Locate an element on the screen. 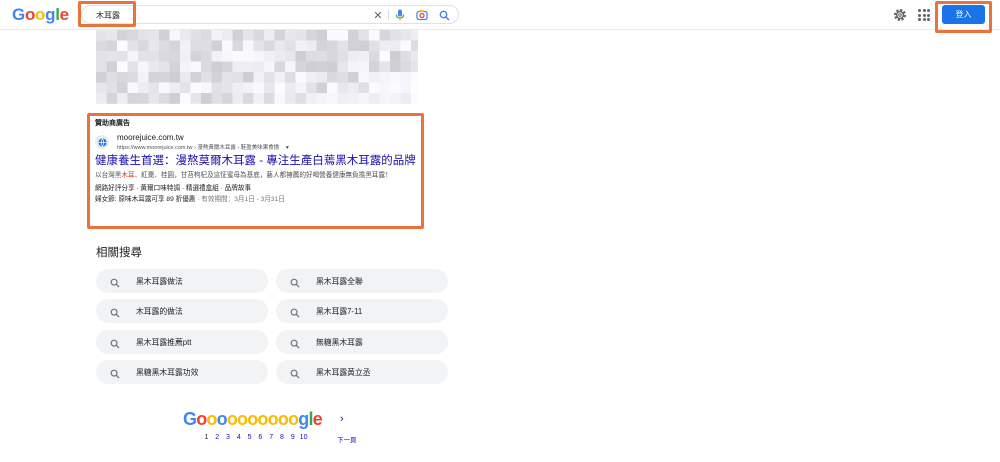 The width and height of the screenshot is (1000, 462). page-number-link: 5 is located at coordinates (249, 437).